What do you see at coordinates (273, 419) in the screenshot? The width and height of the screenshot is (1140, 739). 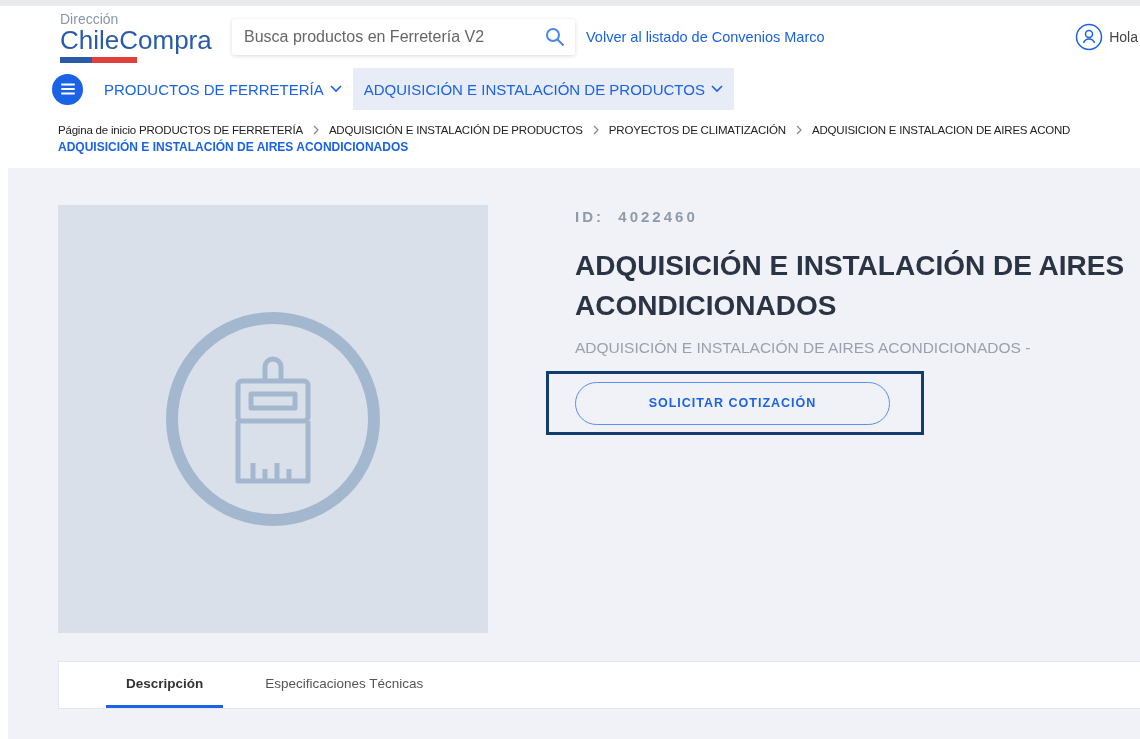 I see `paintbrush-icon` at bounding box center [273, 419].